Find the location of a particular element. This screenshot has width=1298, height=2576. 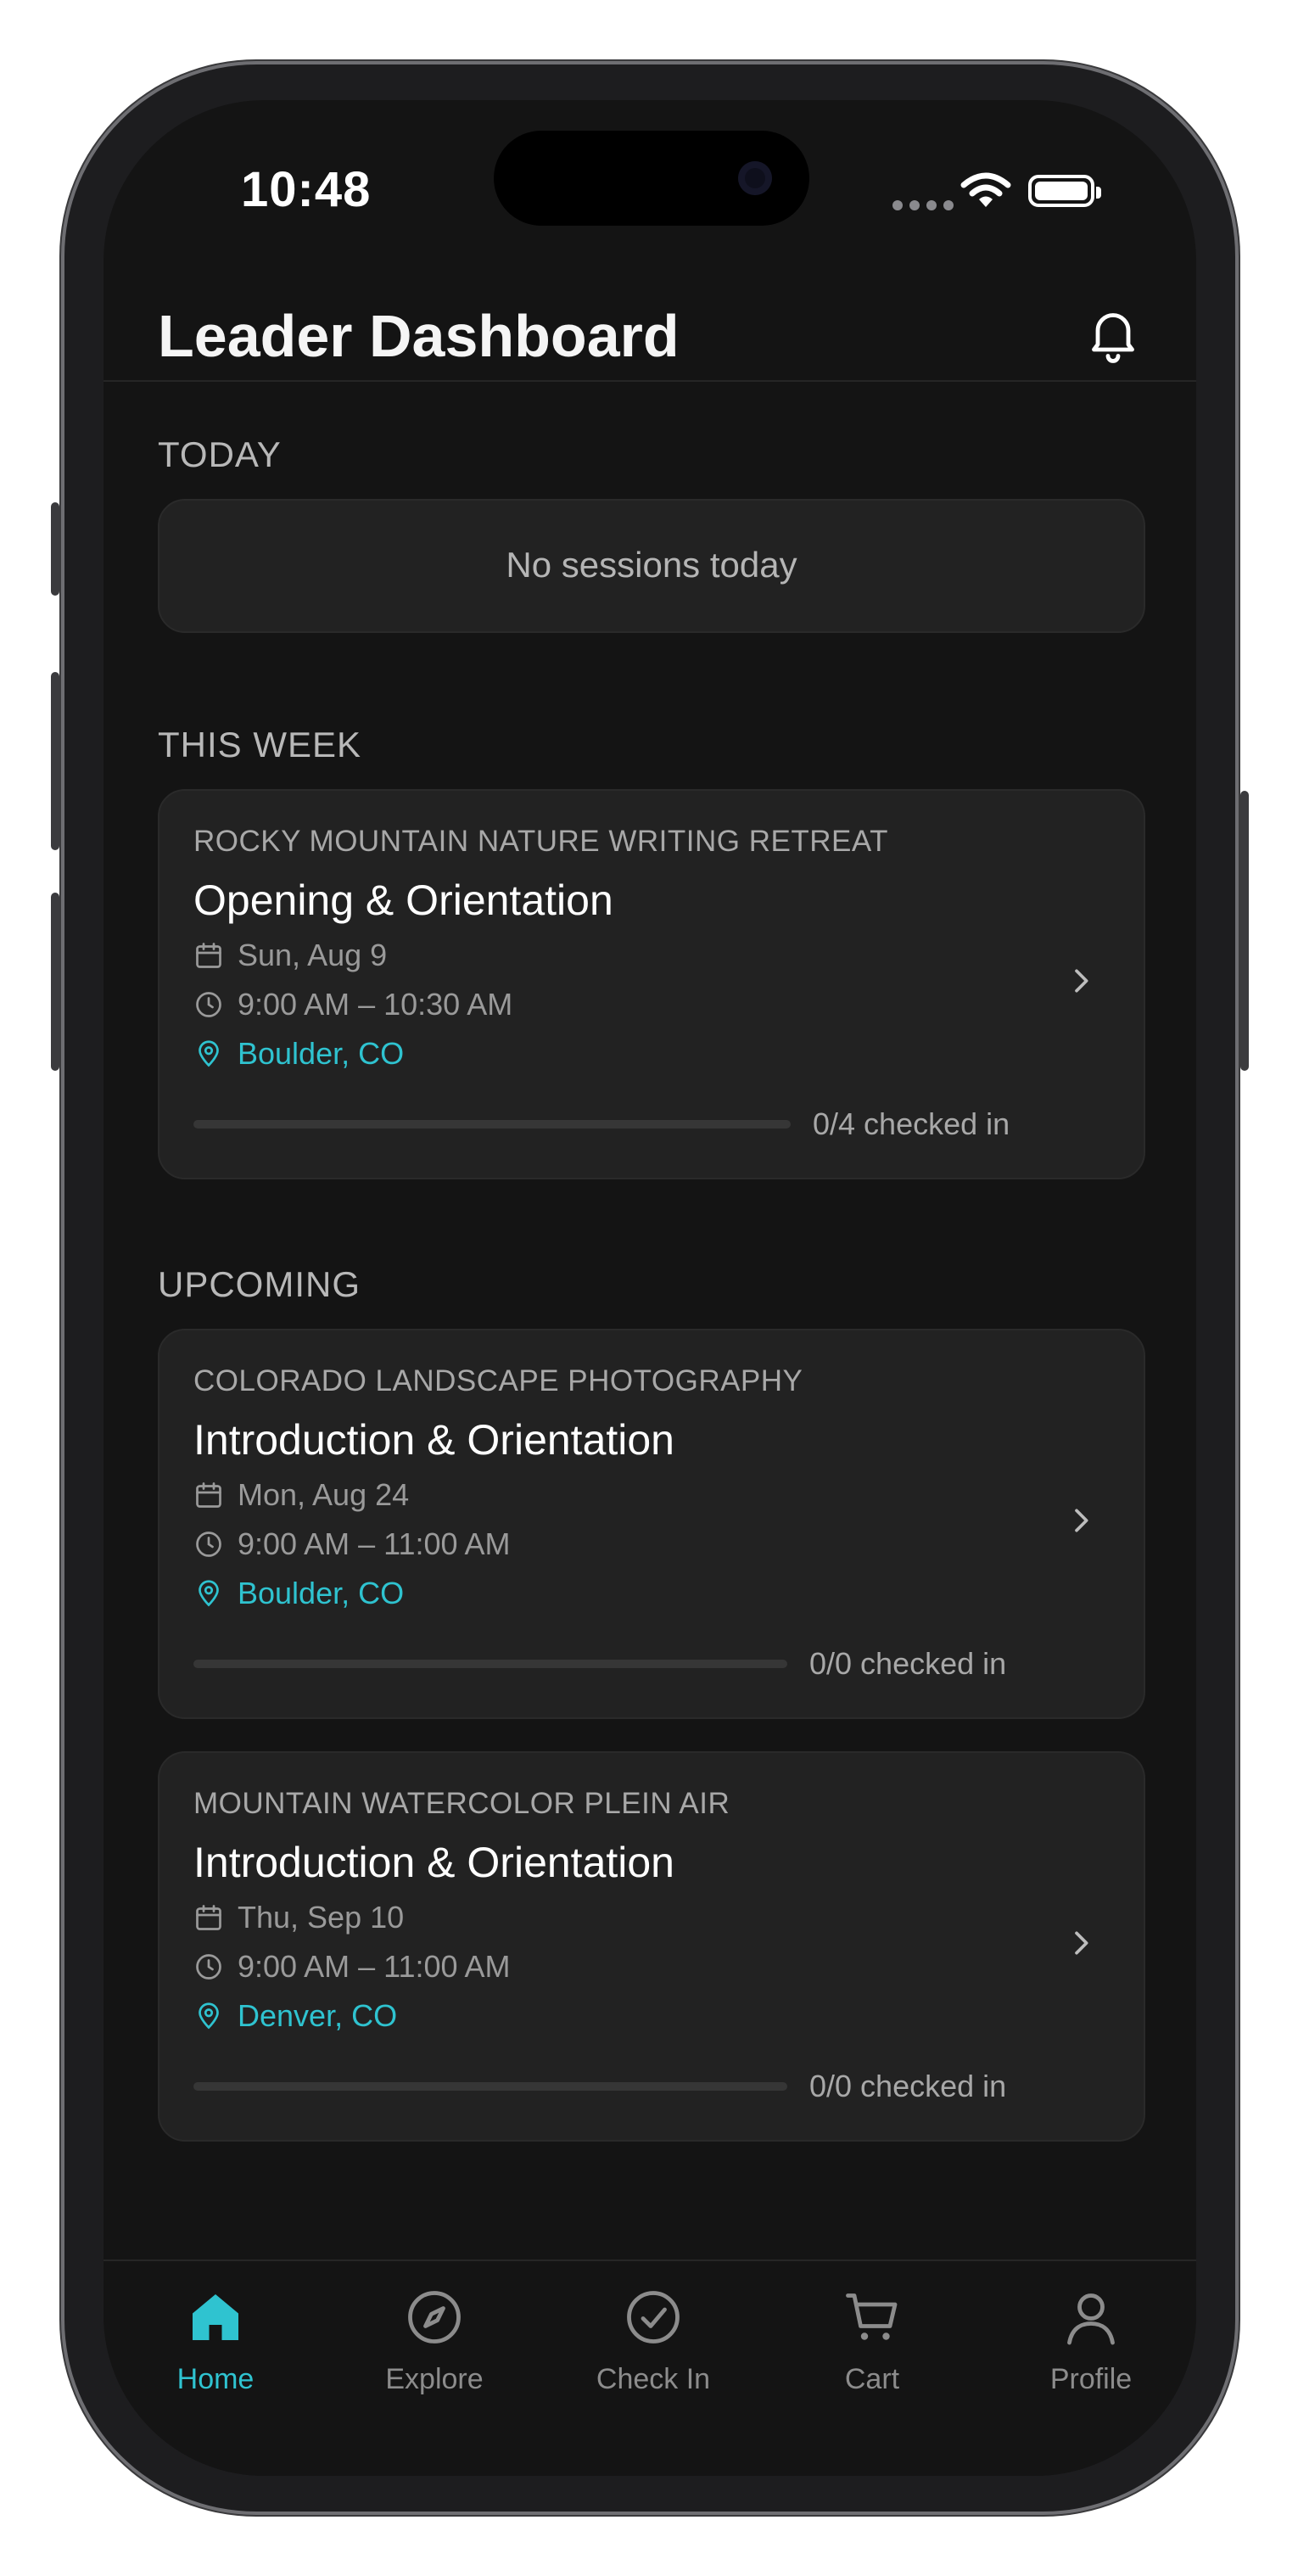

session-date: Mon, Aug 24 is located at coordinates (301, 1495).